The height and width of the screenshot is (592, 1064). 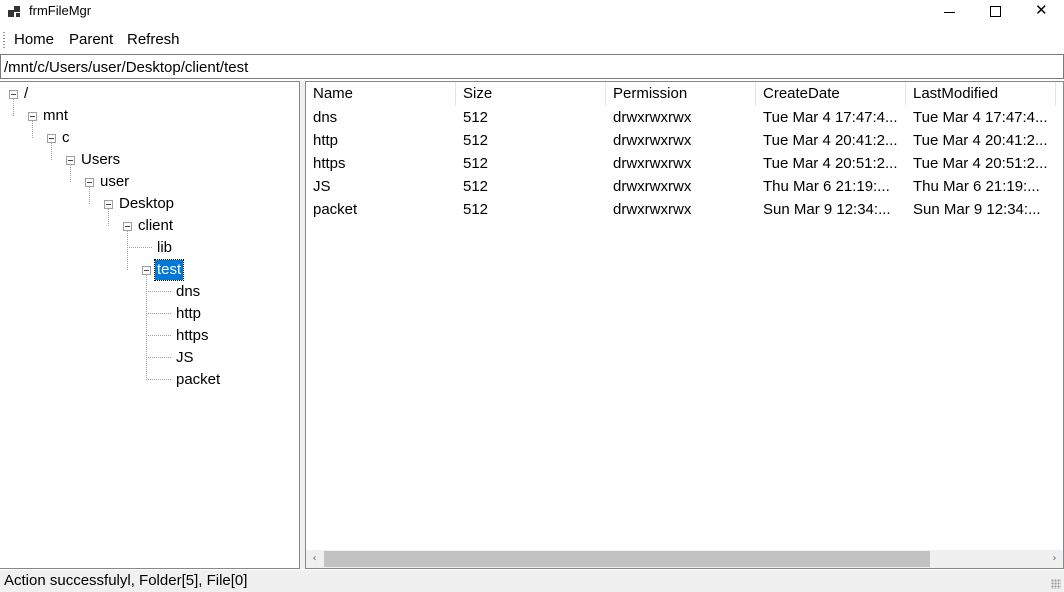 I want to click on cell-name: dns, so click(x=325, y=117).